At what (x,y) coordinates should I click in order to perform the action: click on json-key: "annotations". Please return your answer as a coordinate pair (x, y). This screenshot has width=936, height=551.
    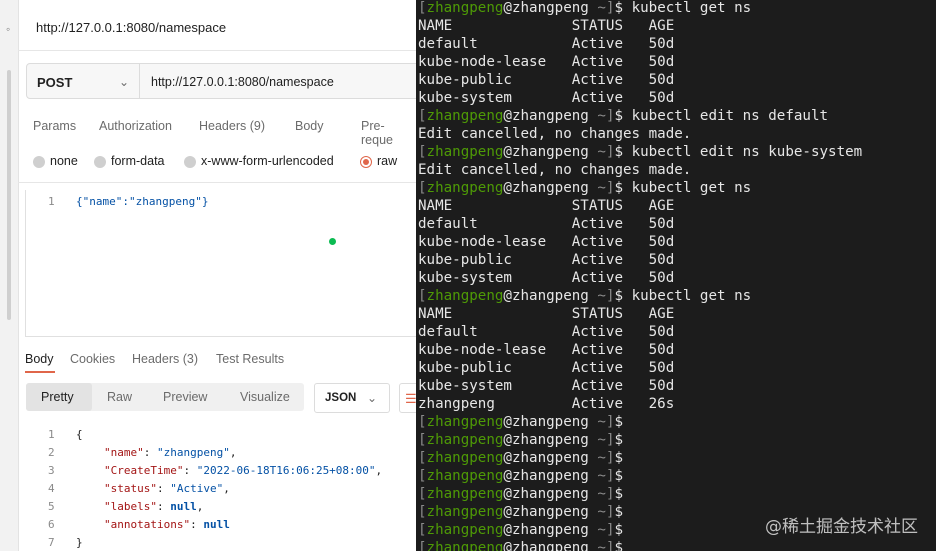
    Looking at the image, I should click on (147, 524).